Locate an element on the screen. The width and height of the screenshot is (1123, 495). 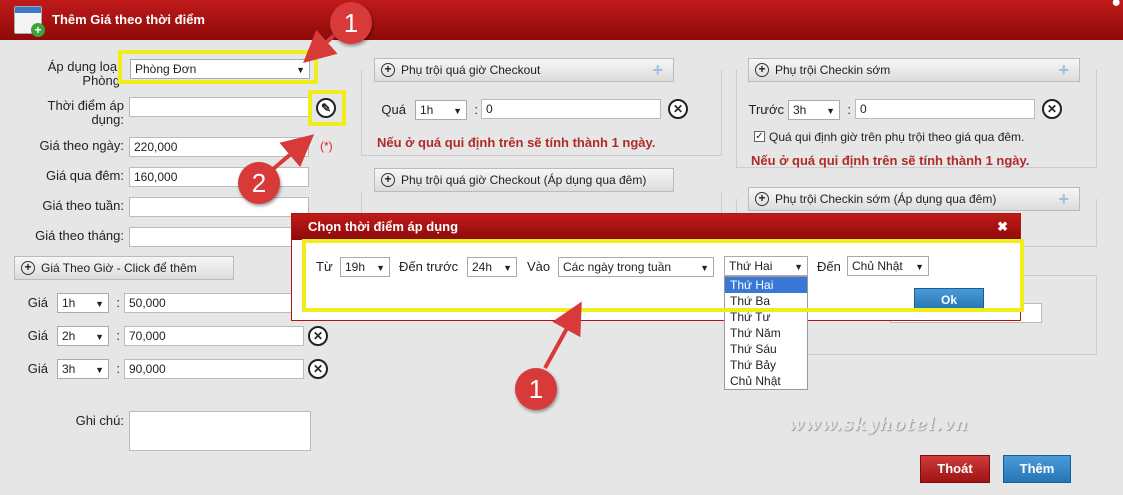
watermark: www.skyhotel.vn is located at coordinates (878, 424).